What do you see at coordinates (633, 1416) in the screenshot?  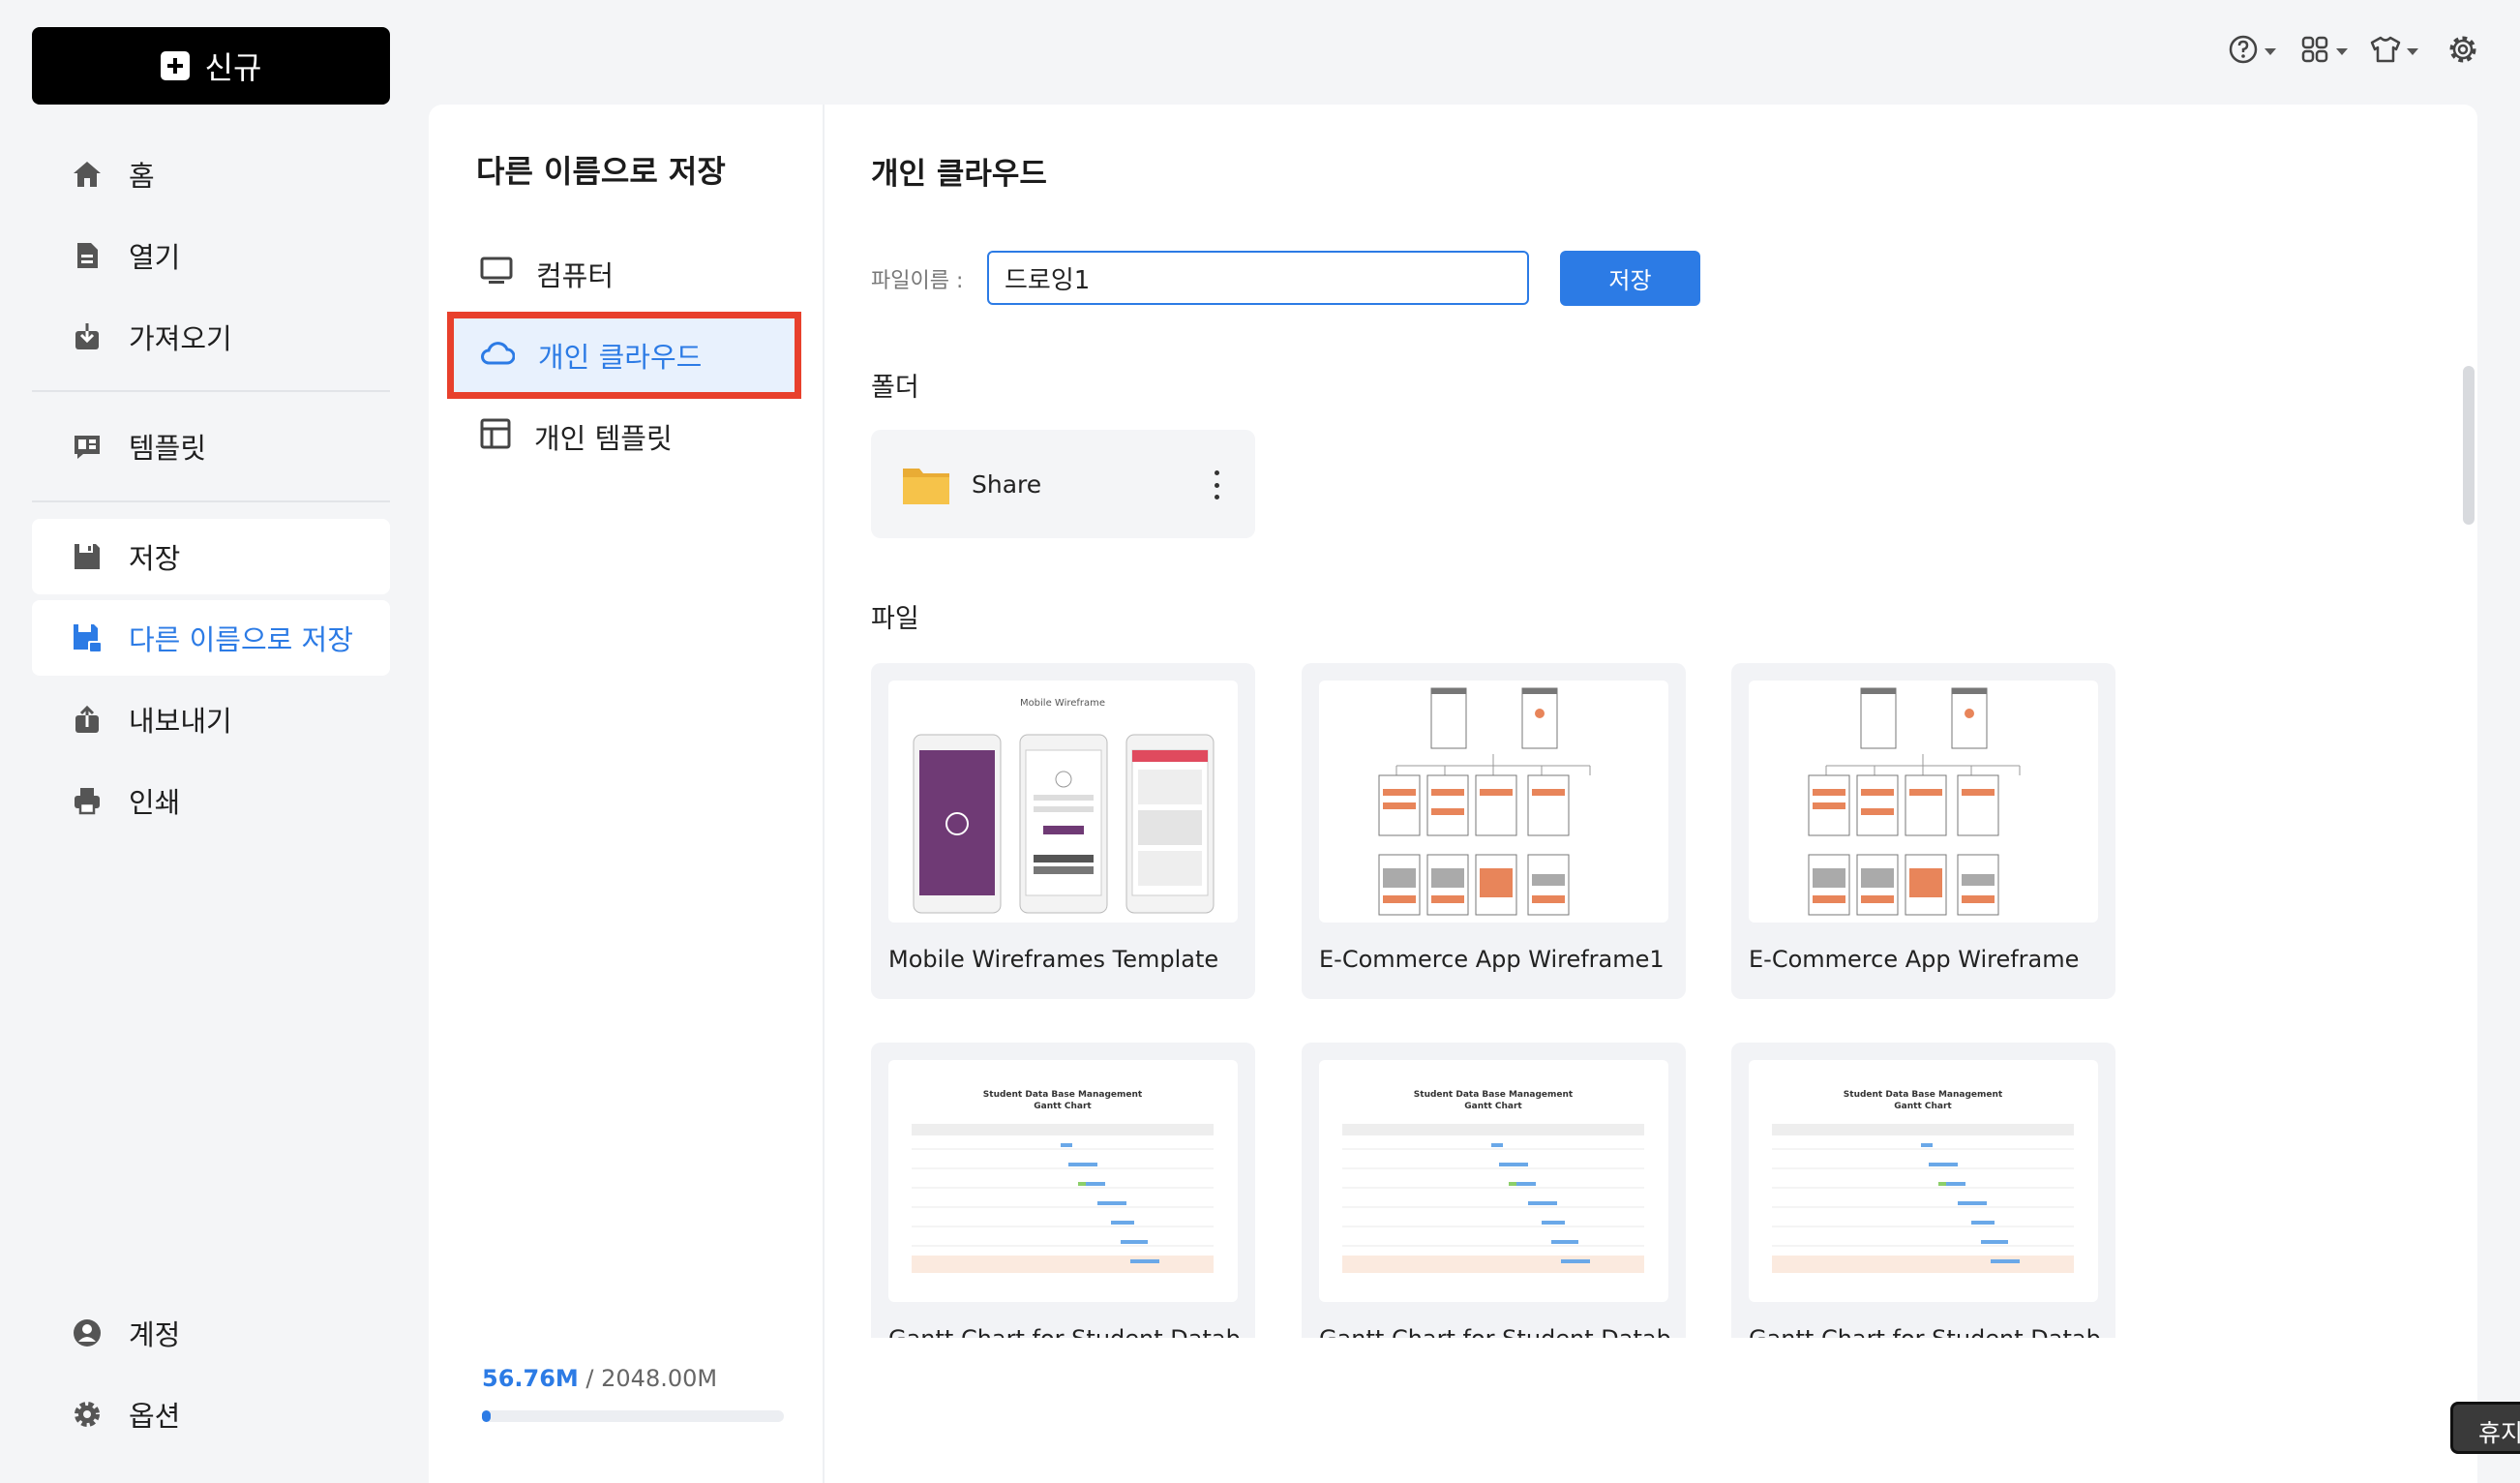 I see `storage-progress-bar` at bounding box center [633, 1416].